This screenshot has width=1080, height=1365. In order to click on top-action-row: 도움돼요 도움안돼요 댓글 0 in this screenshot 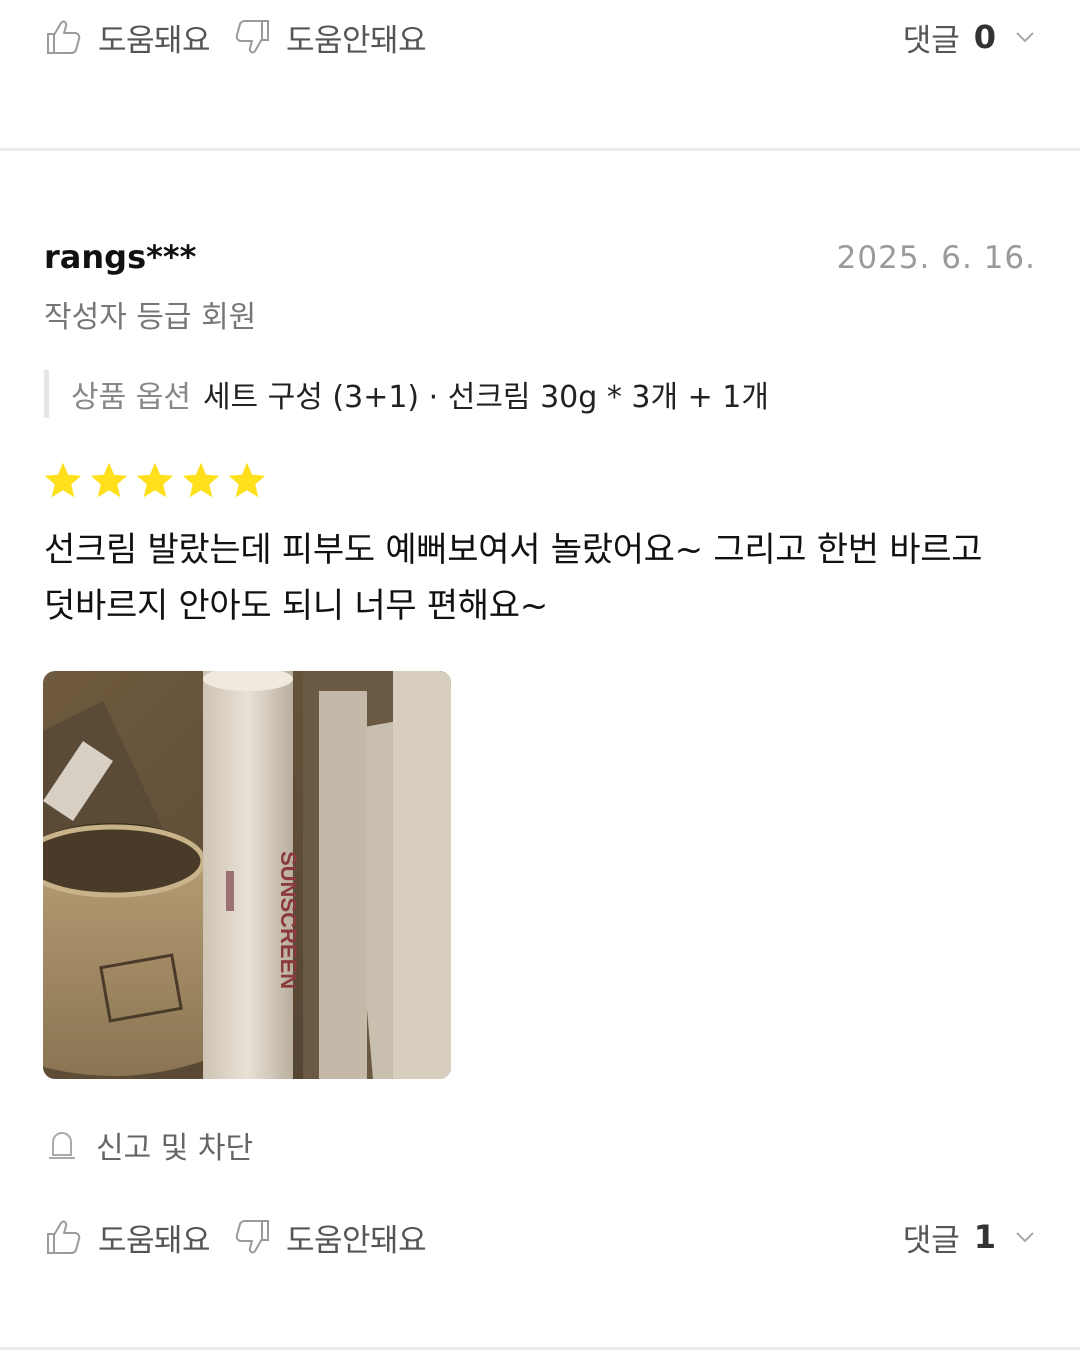, I will do `click(540, 37)`.